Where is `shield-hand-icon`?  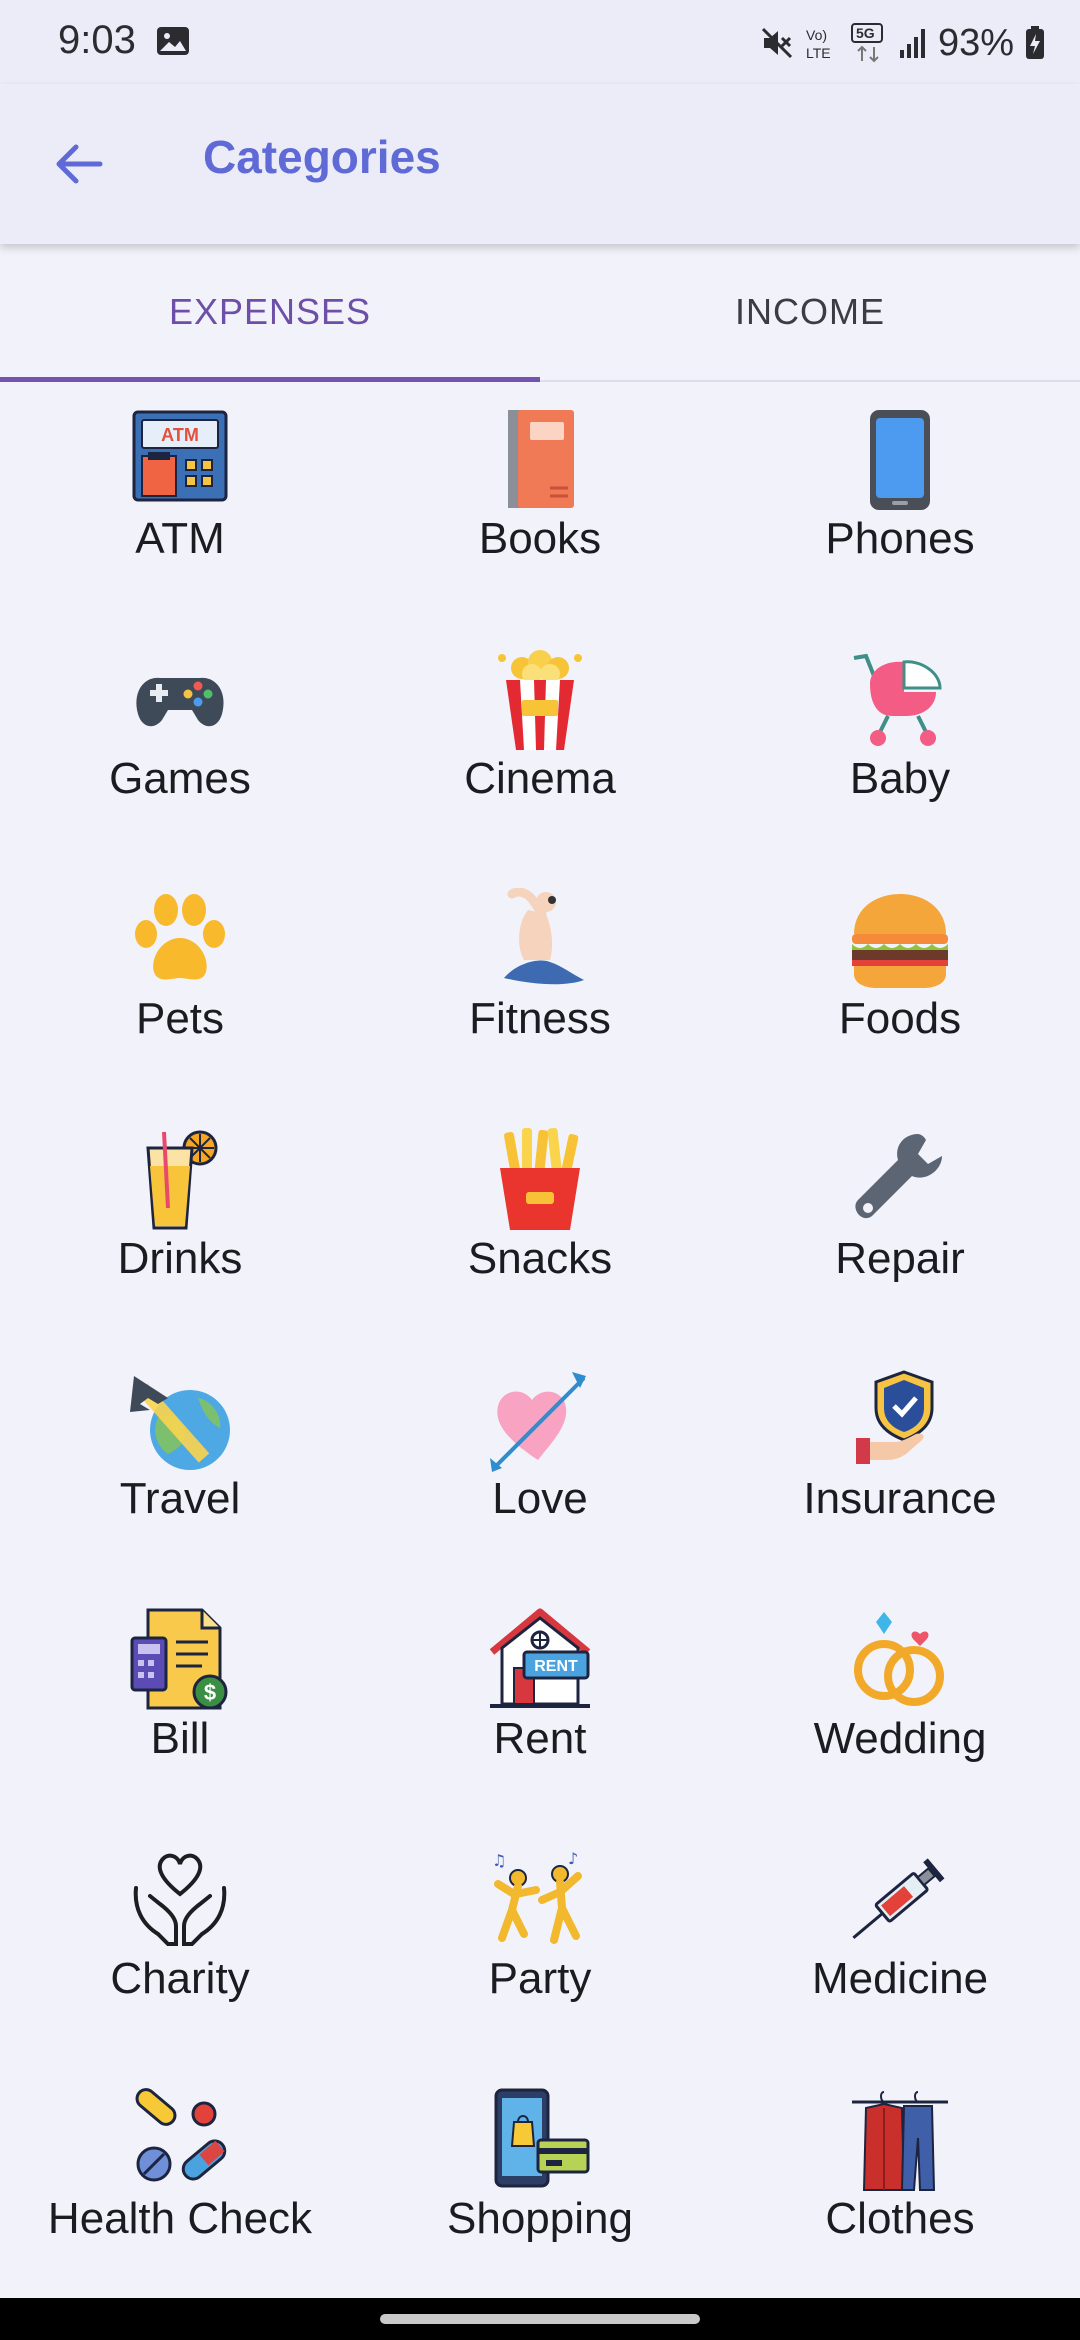 shield-hand-icon is located at coordinates (900, 1420).